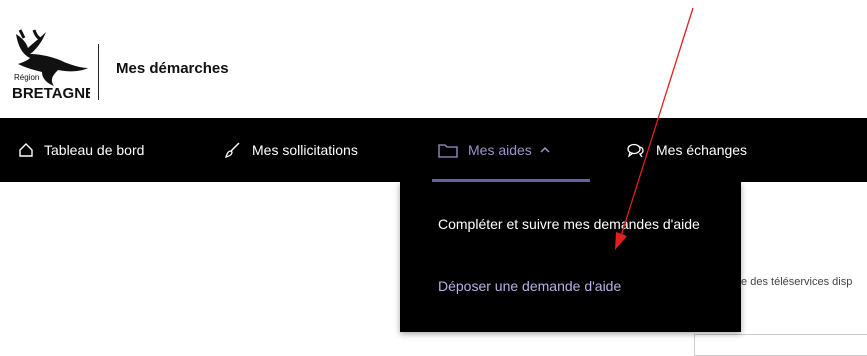 The width and height of the screenshot is (867, 356). I want to click on background-input, so click(780, 345).